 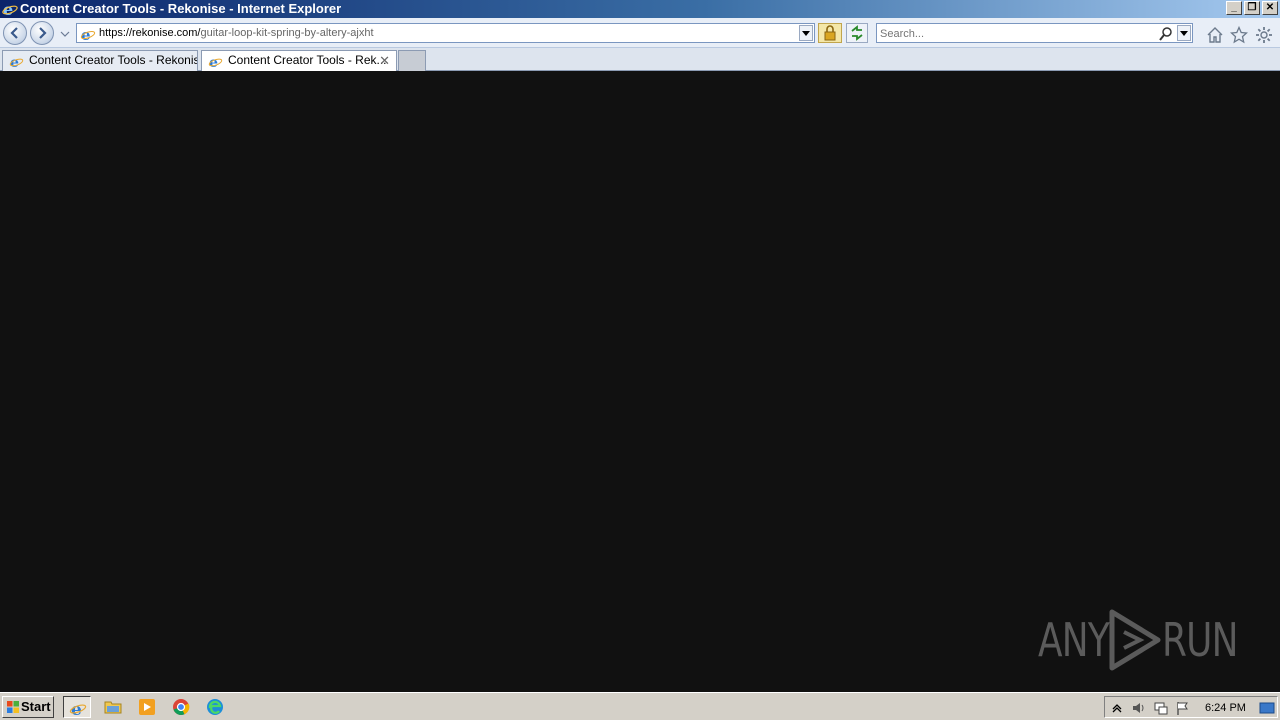 I want to click on refresh-button, so click(x=857, y=33).